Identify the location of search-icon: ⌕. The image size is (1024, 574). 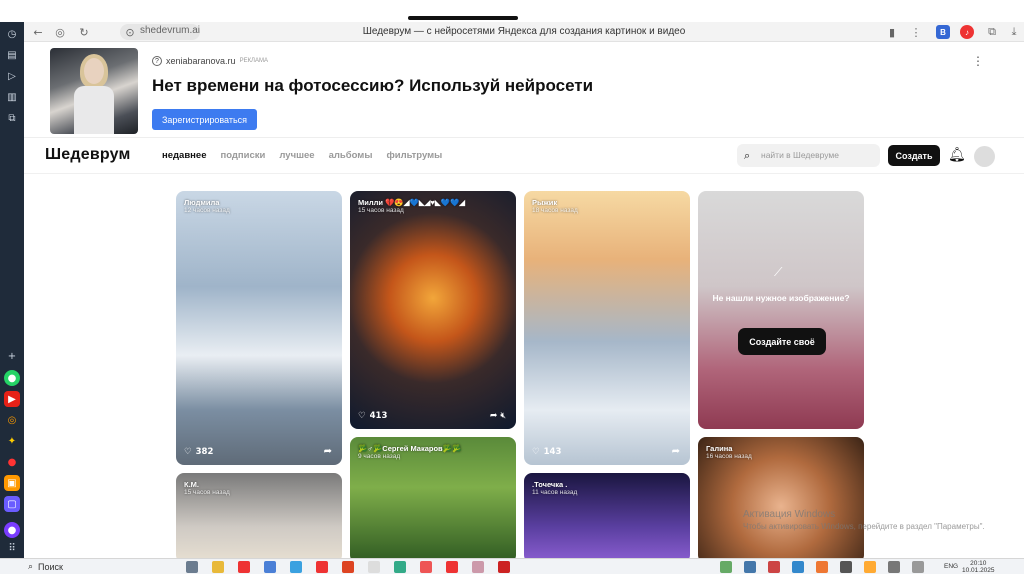
(31, 566).